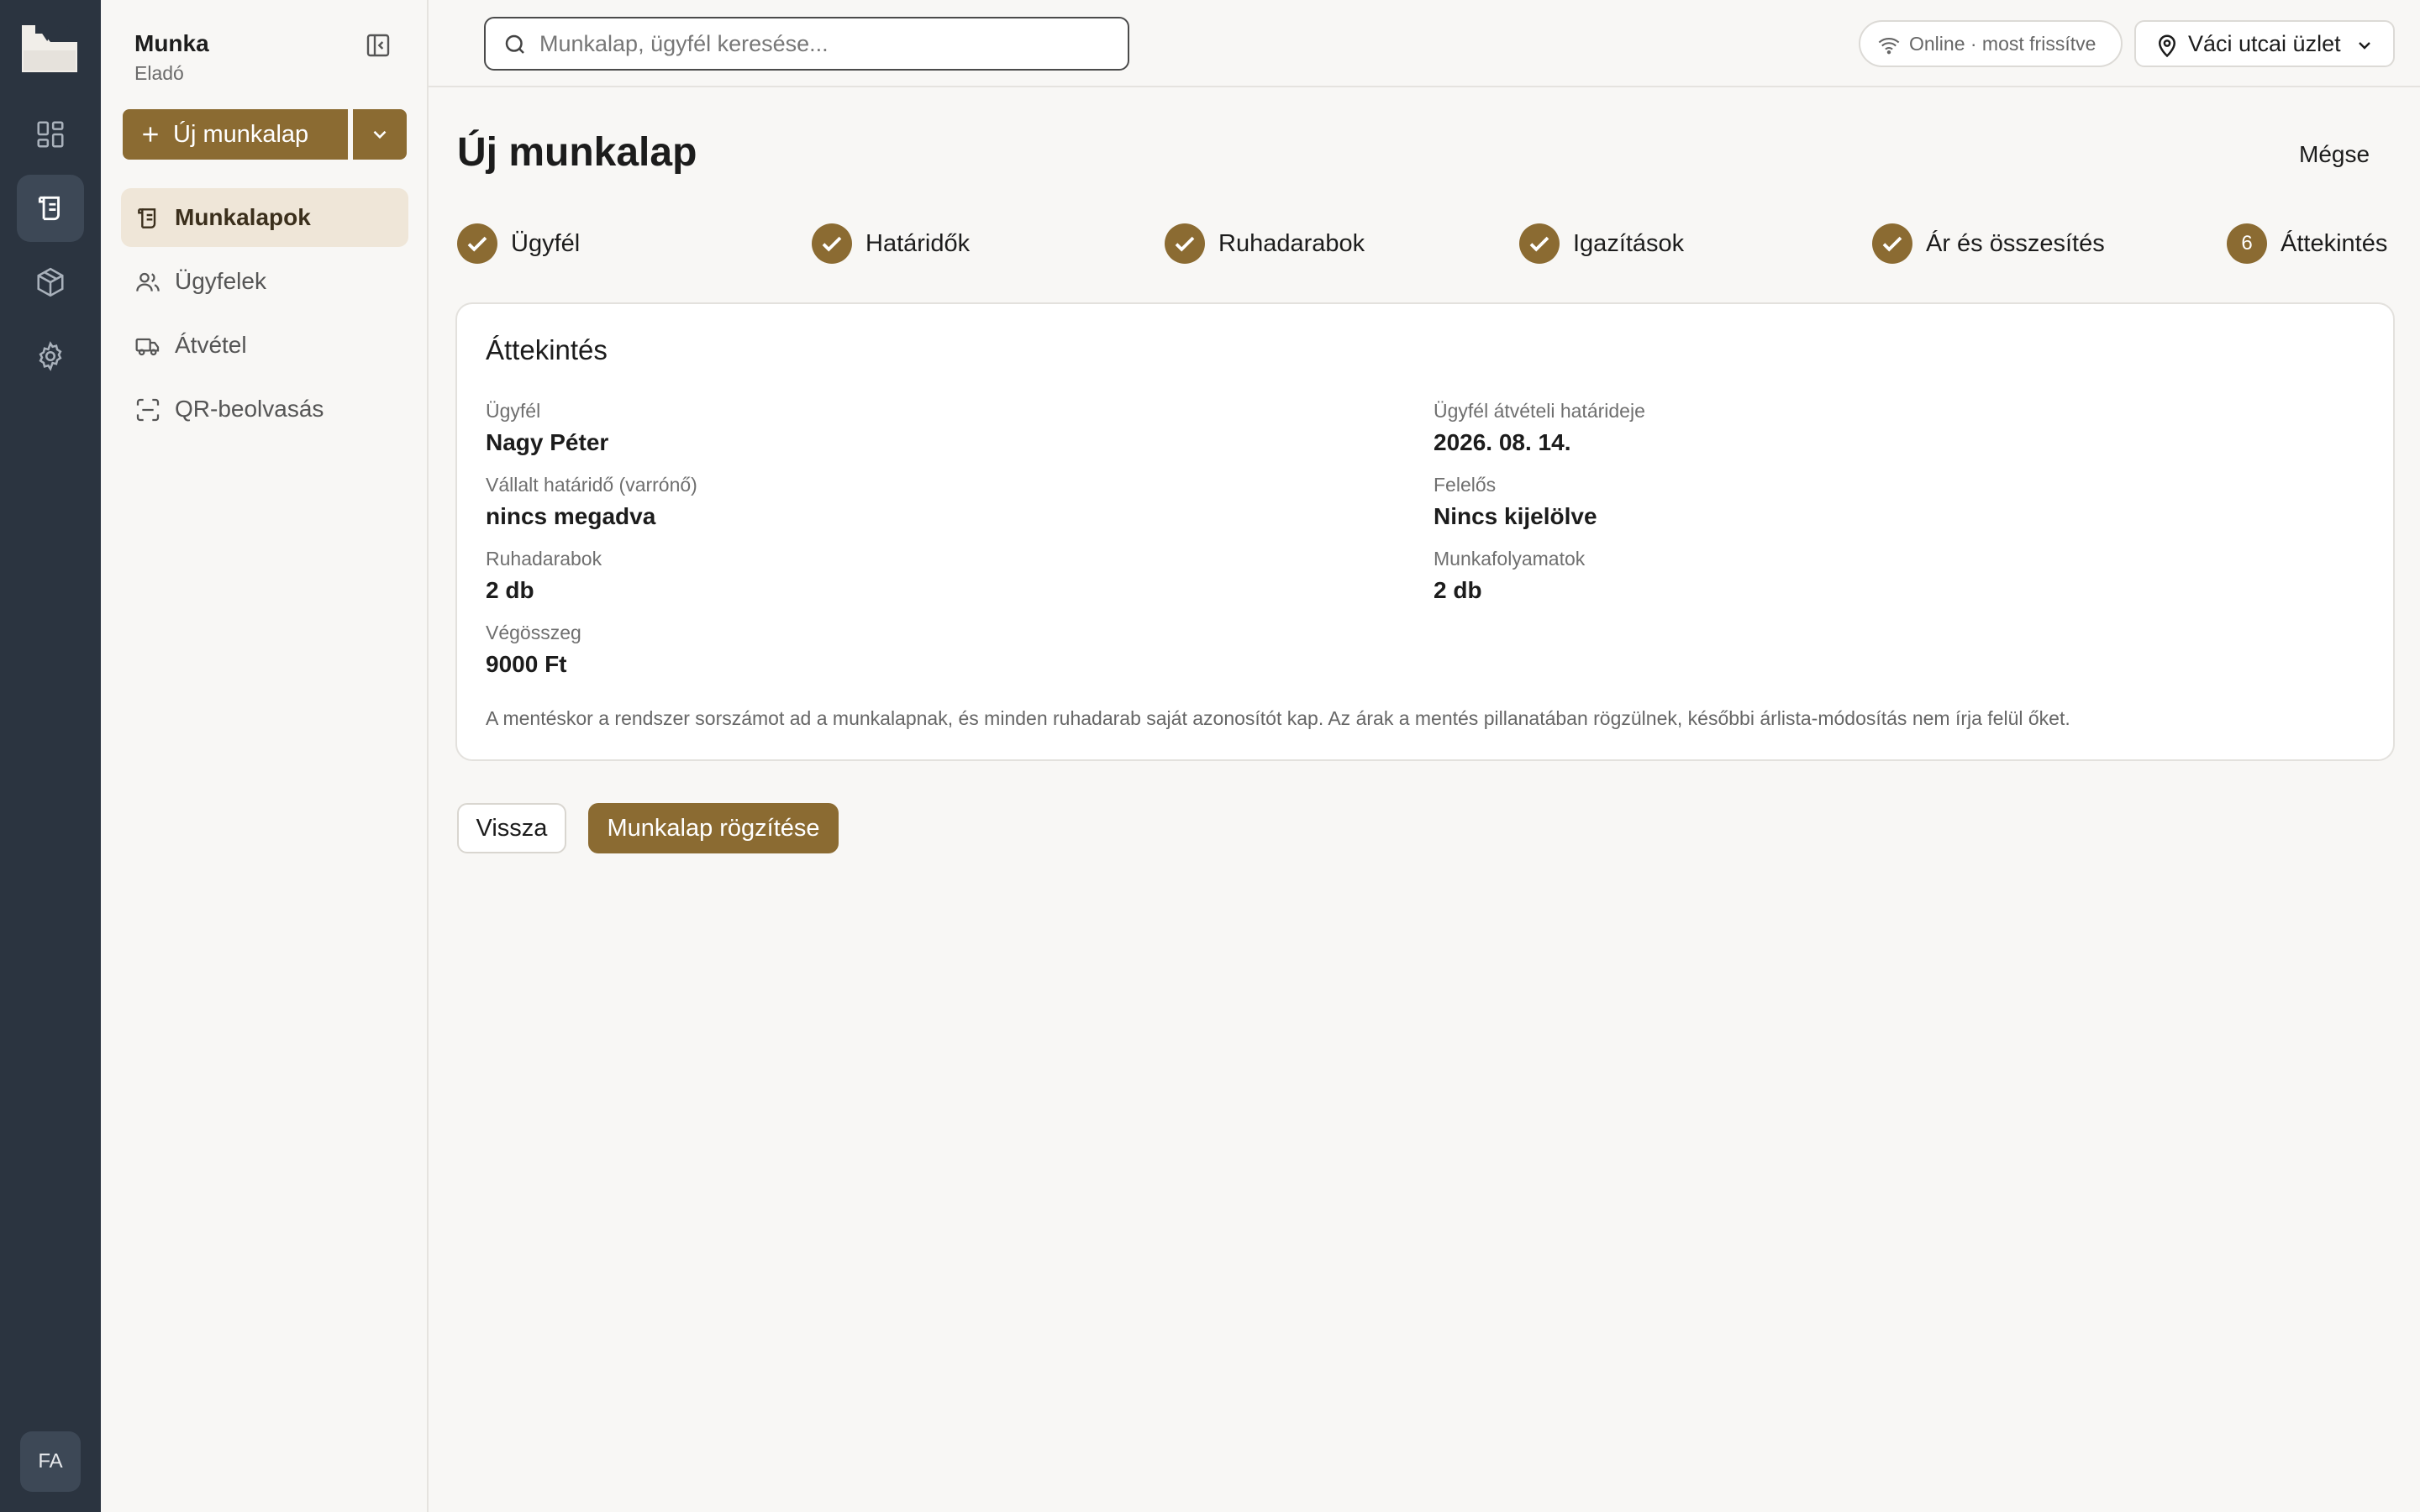 This screenshot has width=2420, height=1512. Describe the element at coordinates (1502, 442) in the screenshot. I see `field-value: 2026. 08. 14.` at that location.